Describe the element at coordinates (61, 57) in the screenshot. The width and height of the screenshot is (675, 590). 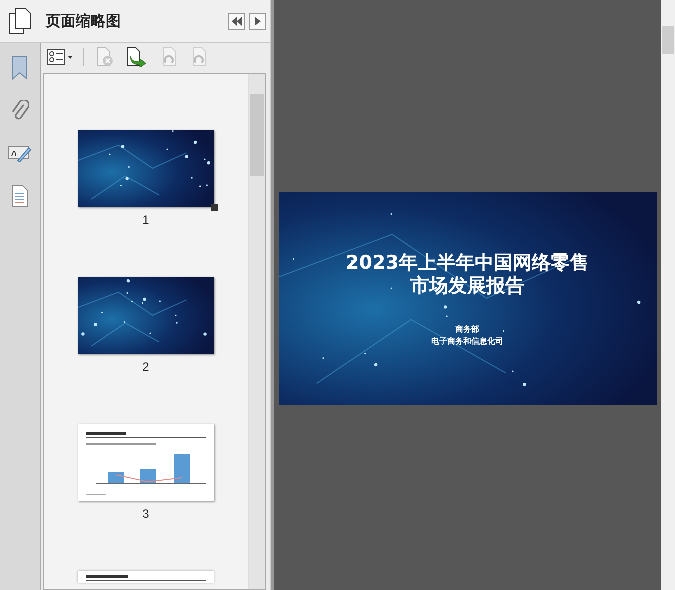
I see `options-menu-button` at that location.